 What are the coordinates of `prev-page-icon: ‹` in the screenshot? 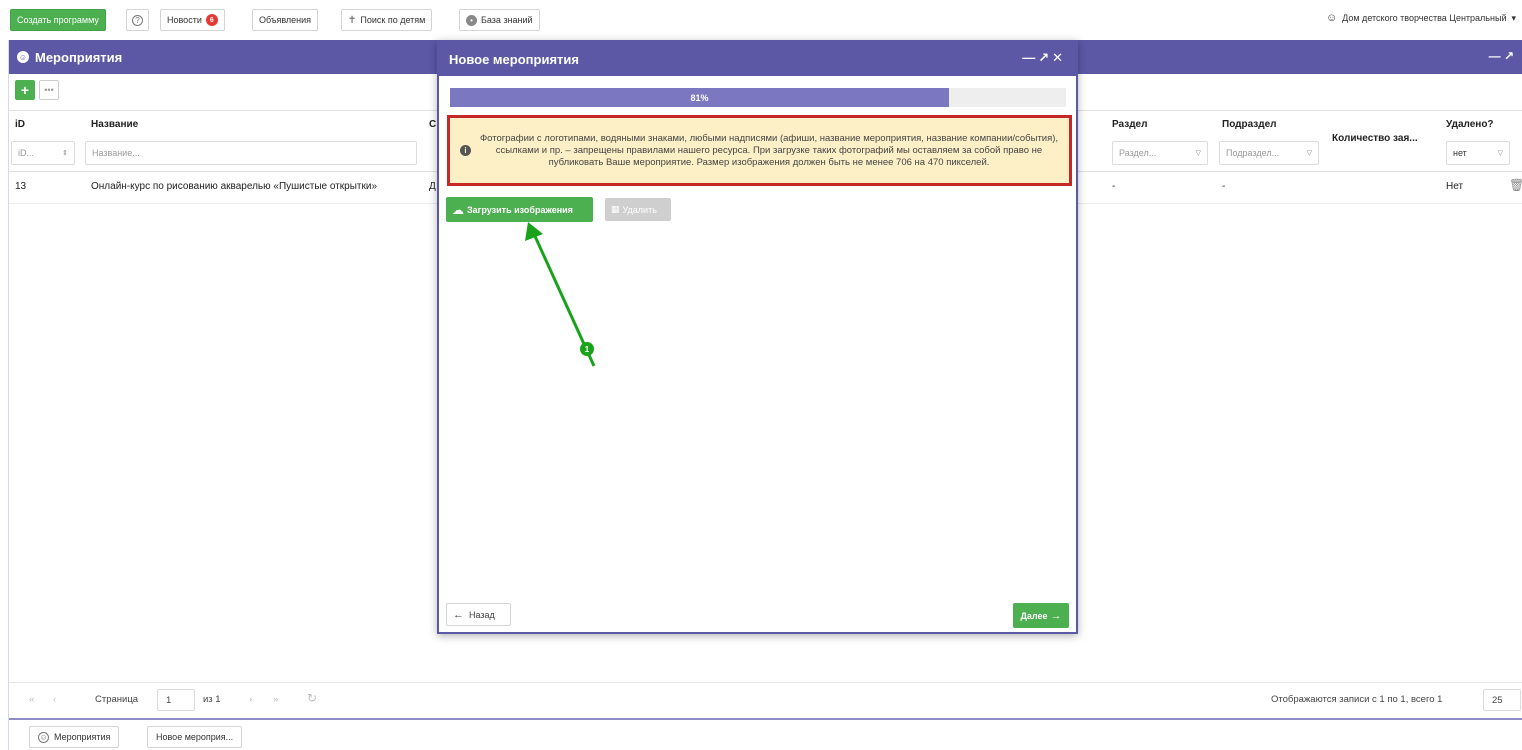 It's located at (54, 699).